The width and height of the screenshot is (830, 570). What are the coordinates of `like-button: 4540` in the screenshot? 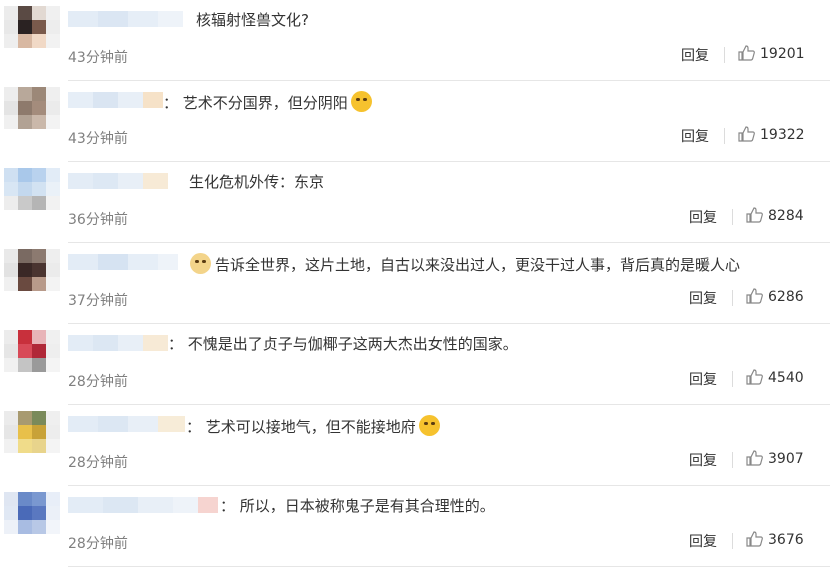 It's located at (775, 377).